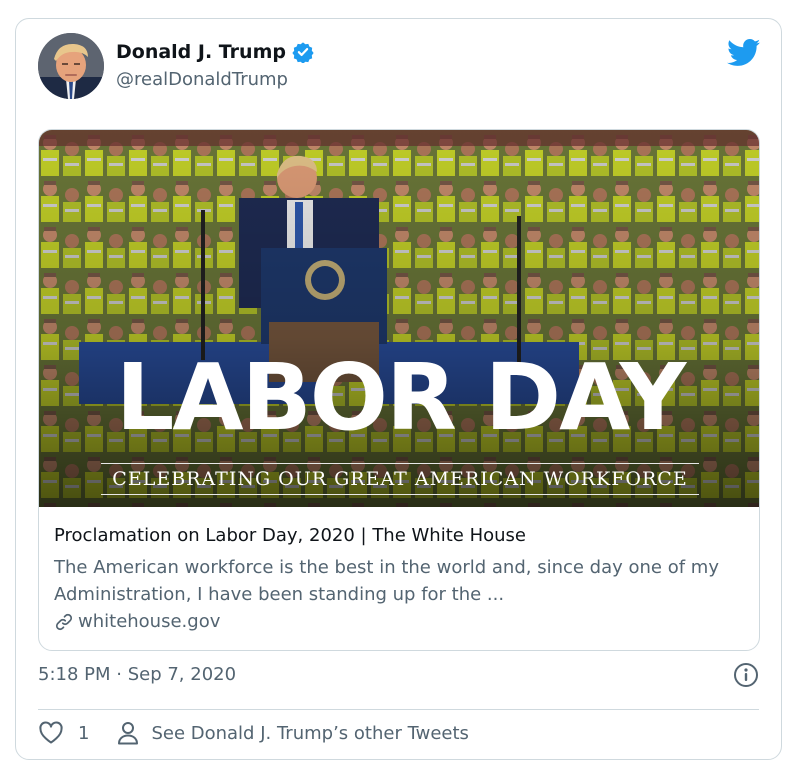  Describe the element at coordinates (64, 621) in the screenshot. I see `link-icon` at that location.